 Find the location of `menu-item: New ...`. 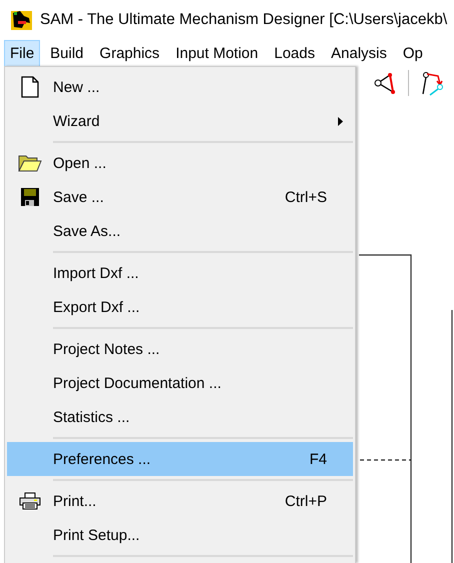

menu-item: New ... is located at coordinates (180, 87).